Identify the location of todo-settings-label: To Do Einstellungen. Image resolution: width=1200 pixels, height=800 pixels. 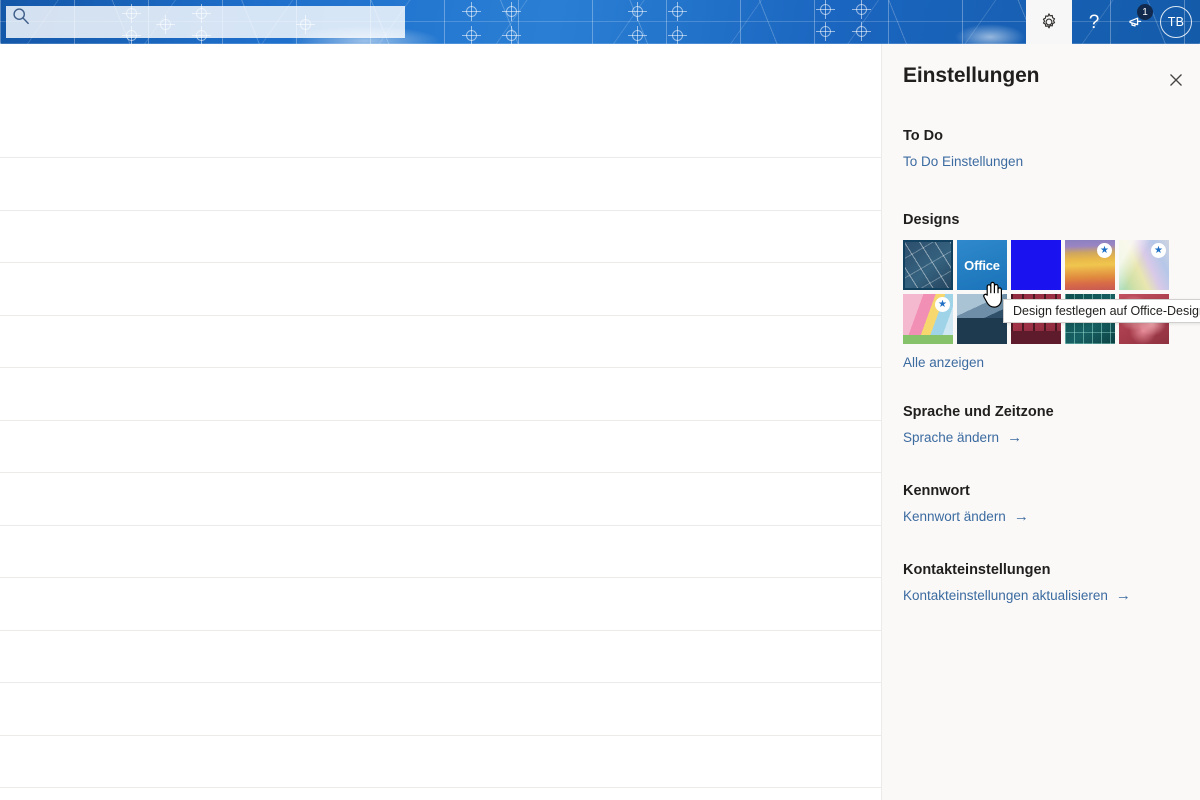
(963, 161).